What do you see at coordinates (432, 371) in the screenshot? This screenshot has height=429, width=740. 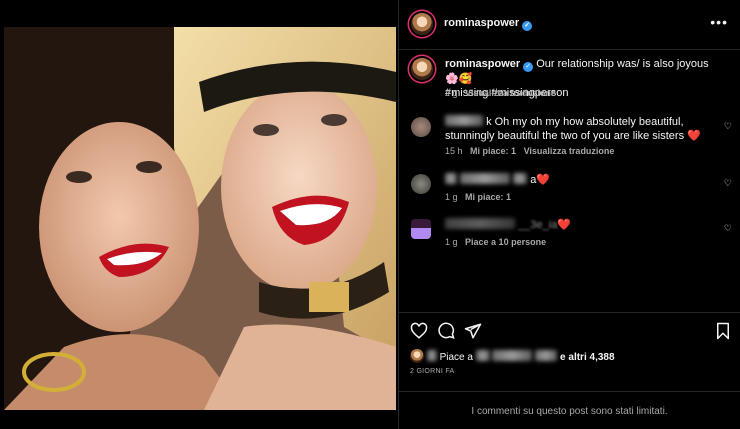 I see `post-date: 2 GIORNI FA` at bounding box center [432, 371].